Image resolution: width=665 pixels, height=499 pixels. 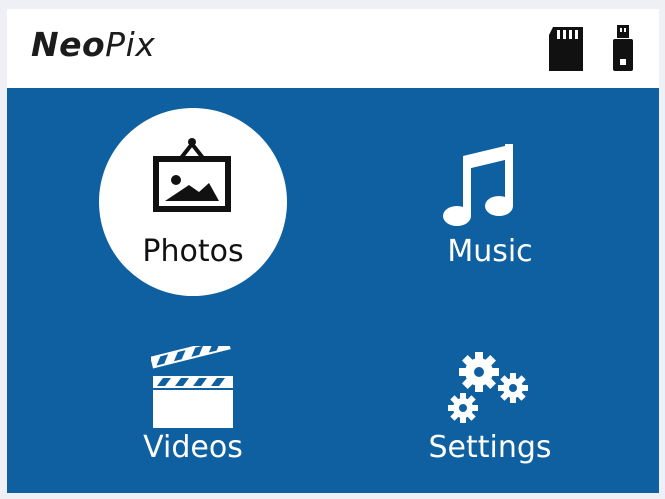 What do you see at coordinates (623, 48) in the screenshot?
I see `usb-drive-icon` at bounding box center [623, 48].